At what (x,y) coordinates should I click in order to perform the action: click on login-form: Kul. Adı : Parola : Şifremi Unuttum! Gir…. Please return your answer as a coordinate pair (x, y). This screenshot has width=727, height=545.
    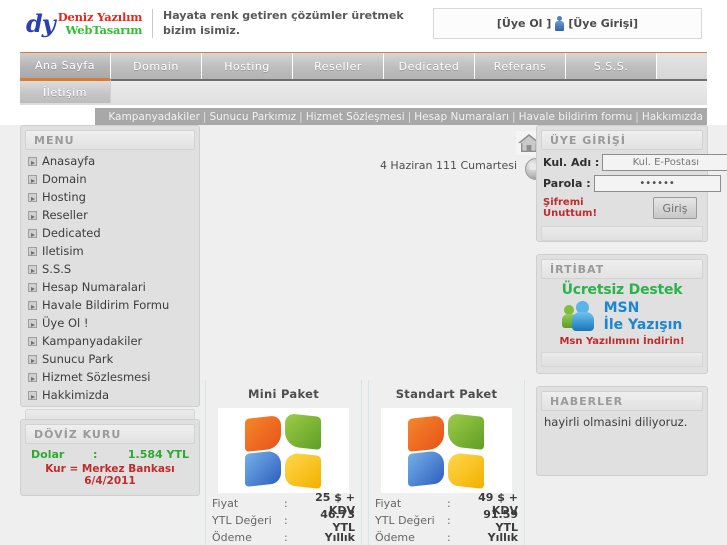
    Looking at the image, I should click on (634, 186).